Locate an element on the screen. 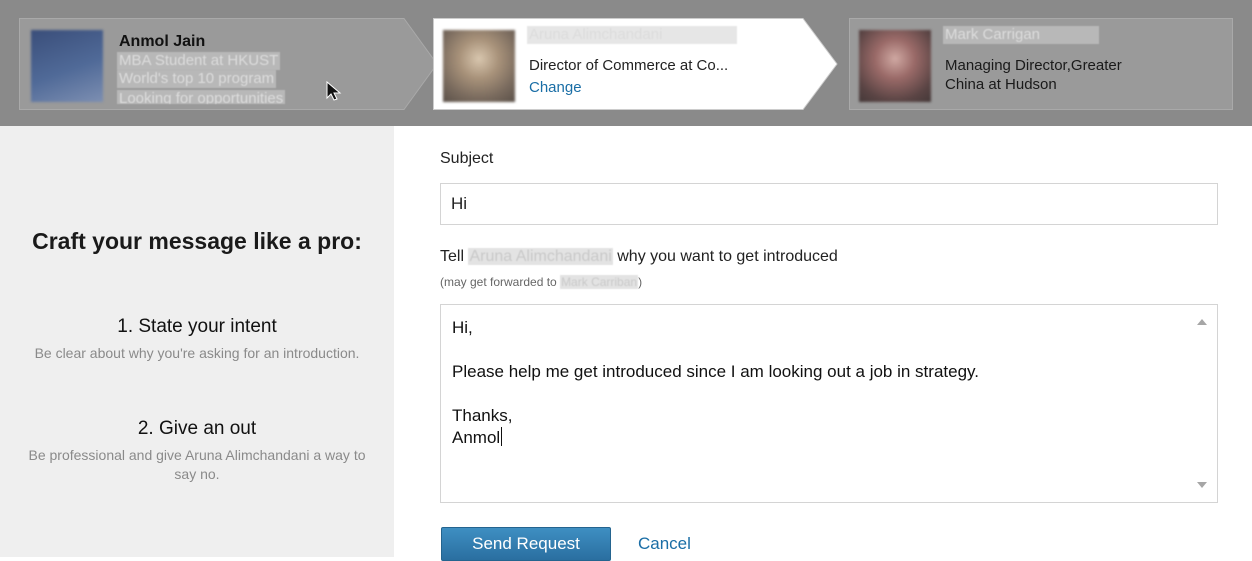 This screenshot has width=1252, height=561. from-headline-line-2: World's top 10 program is located at coordinates (197, 79).